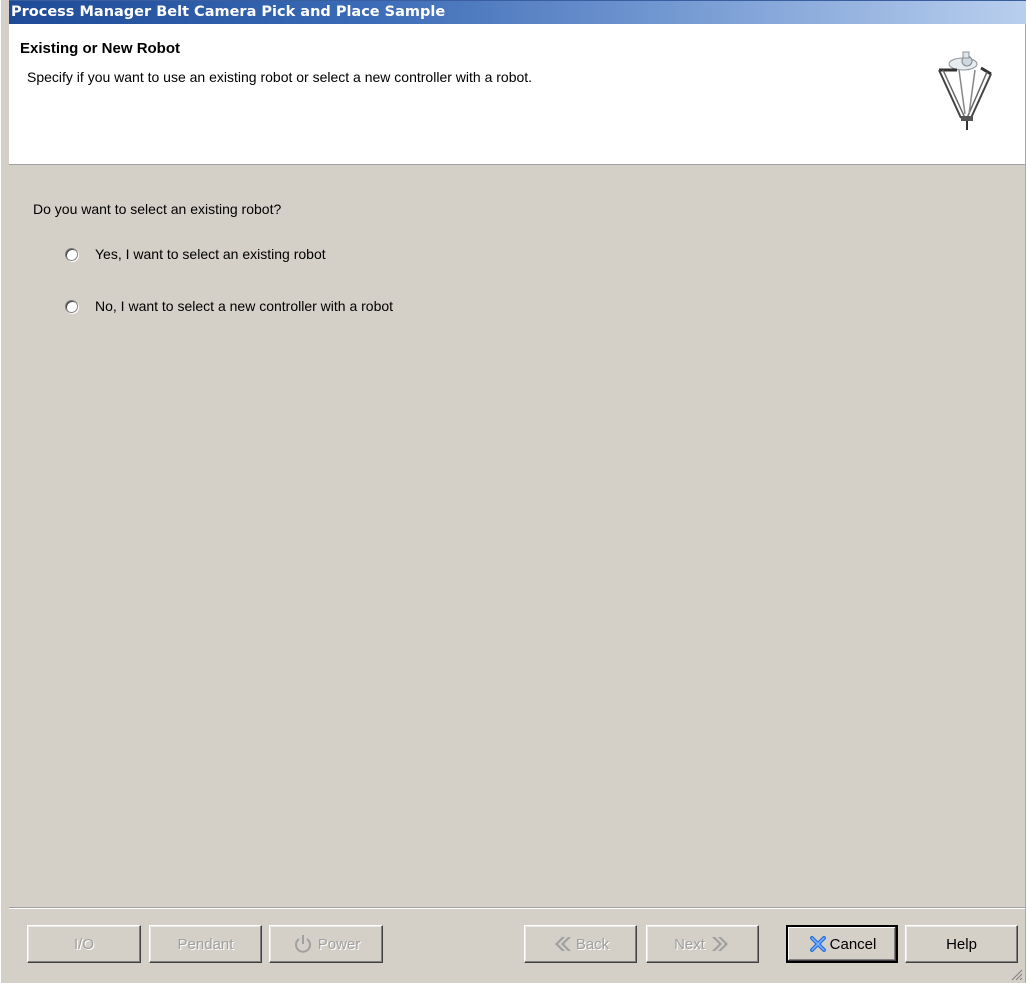 The width and height of the screenshot is (1026, 983). Describe the element at coordinates (719, 944) in the screenshot. I see `next-arrow-icon` at that location.